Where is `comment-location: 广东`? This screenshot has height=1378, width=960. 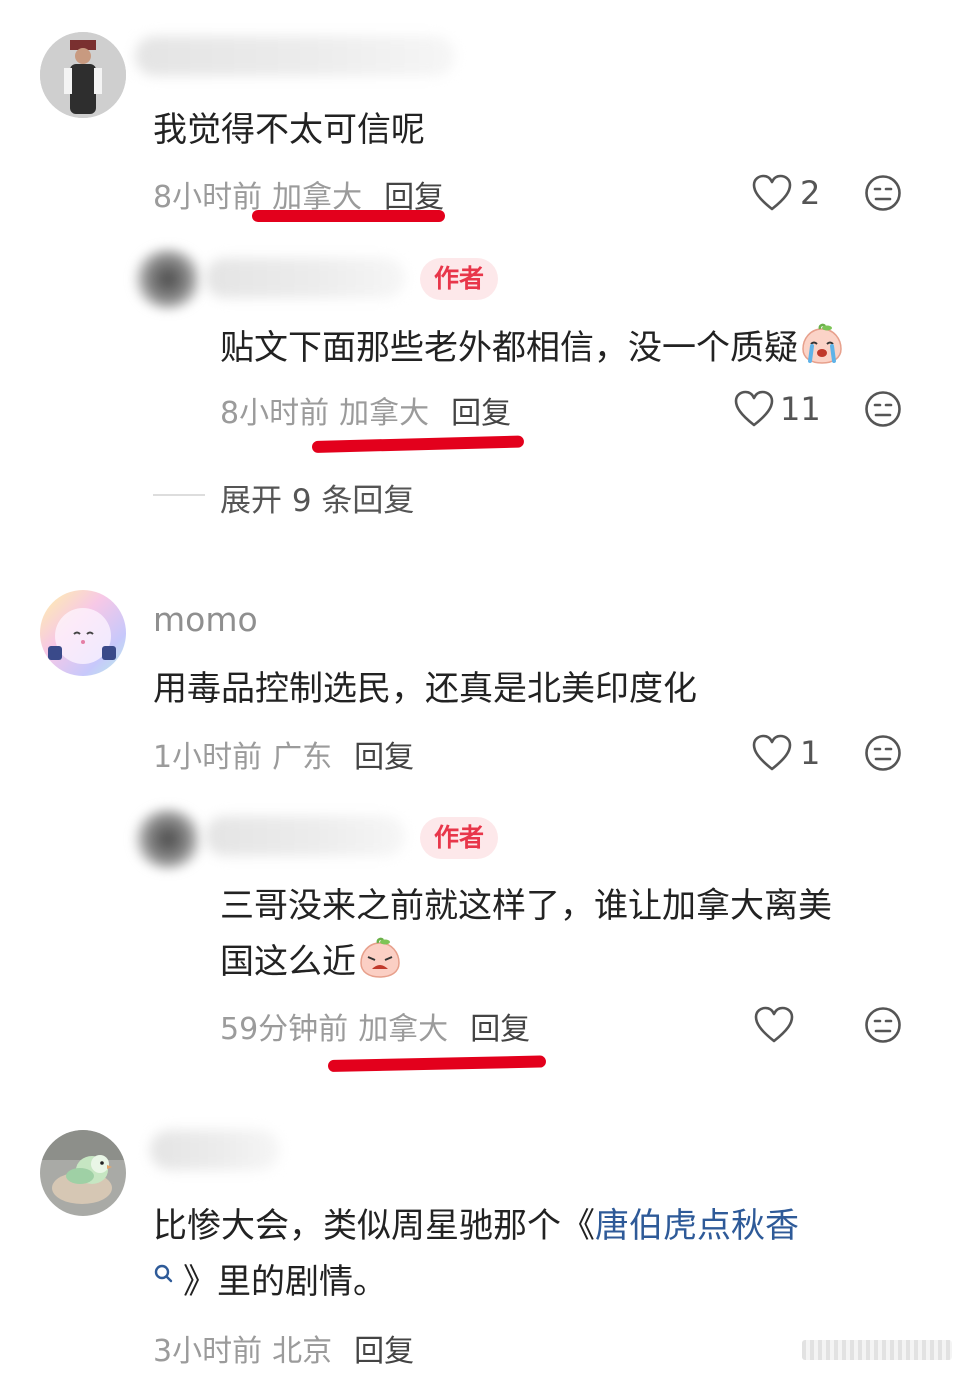
comment-location: 广东 is located at coordinates (302, 757).